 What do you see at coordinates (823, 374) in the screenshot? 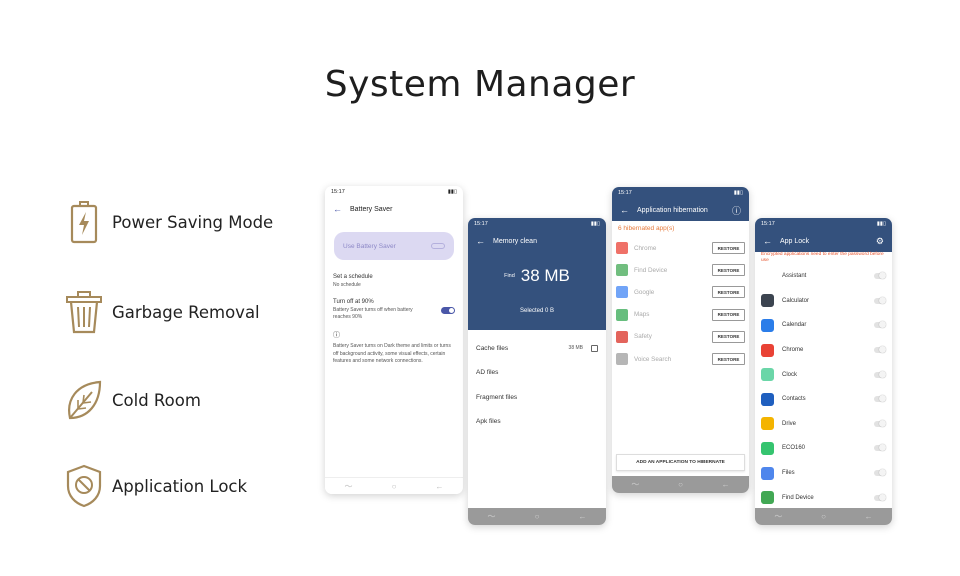
I see `list-item: Clock` at bounding box center [823, 374].